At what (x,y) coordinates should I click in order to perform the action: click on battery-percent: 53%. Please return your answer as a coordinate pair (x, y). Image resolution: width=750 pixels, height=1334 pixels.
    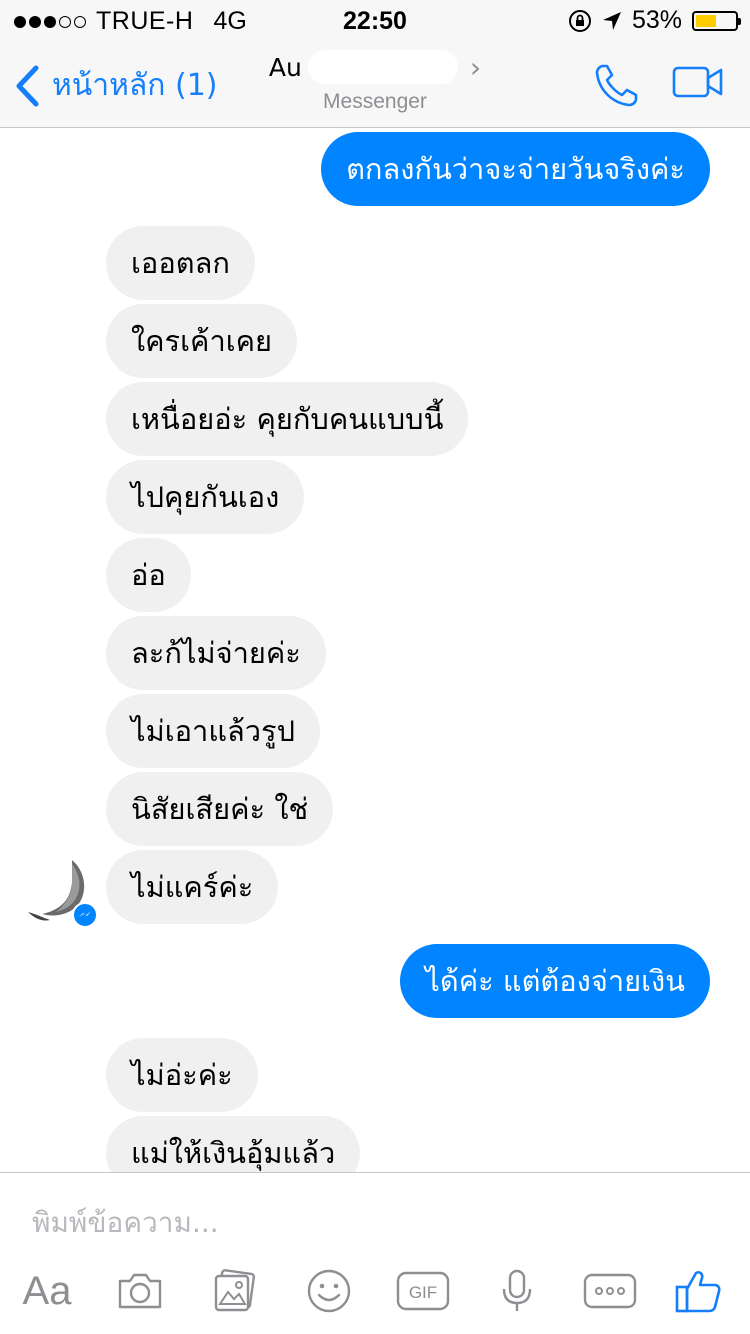
    Looking at the image, I should click on (656, 20).